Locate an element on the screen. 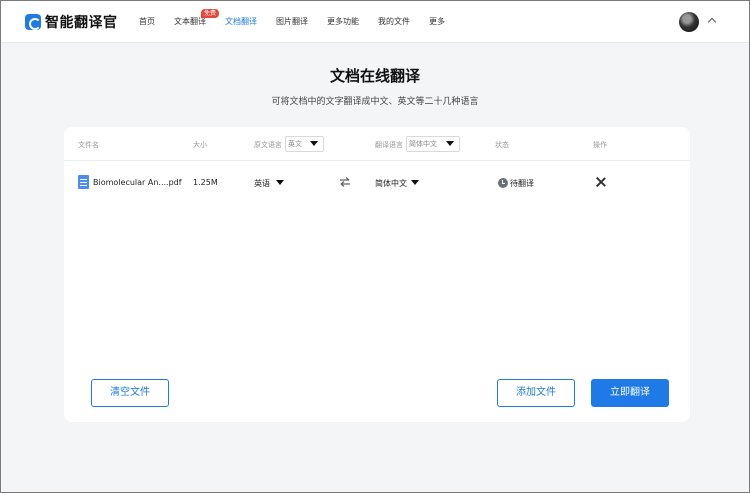 The width and height of the screenshot is (750, 493). table-header: 文件名 大小 原文语言 英文 翻译语言 简体中文 状态 操作 is located at coordinates (377, 144).